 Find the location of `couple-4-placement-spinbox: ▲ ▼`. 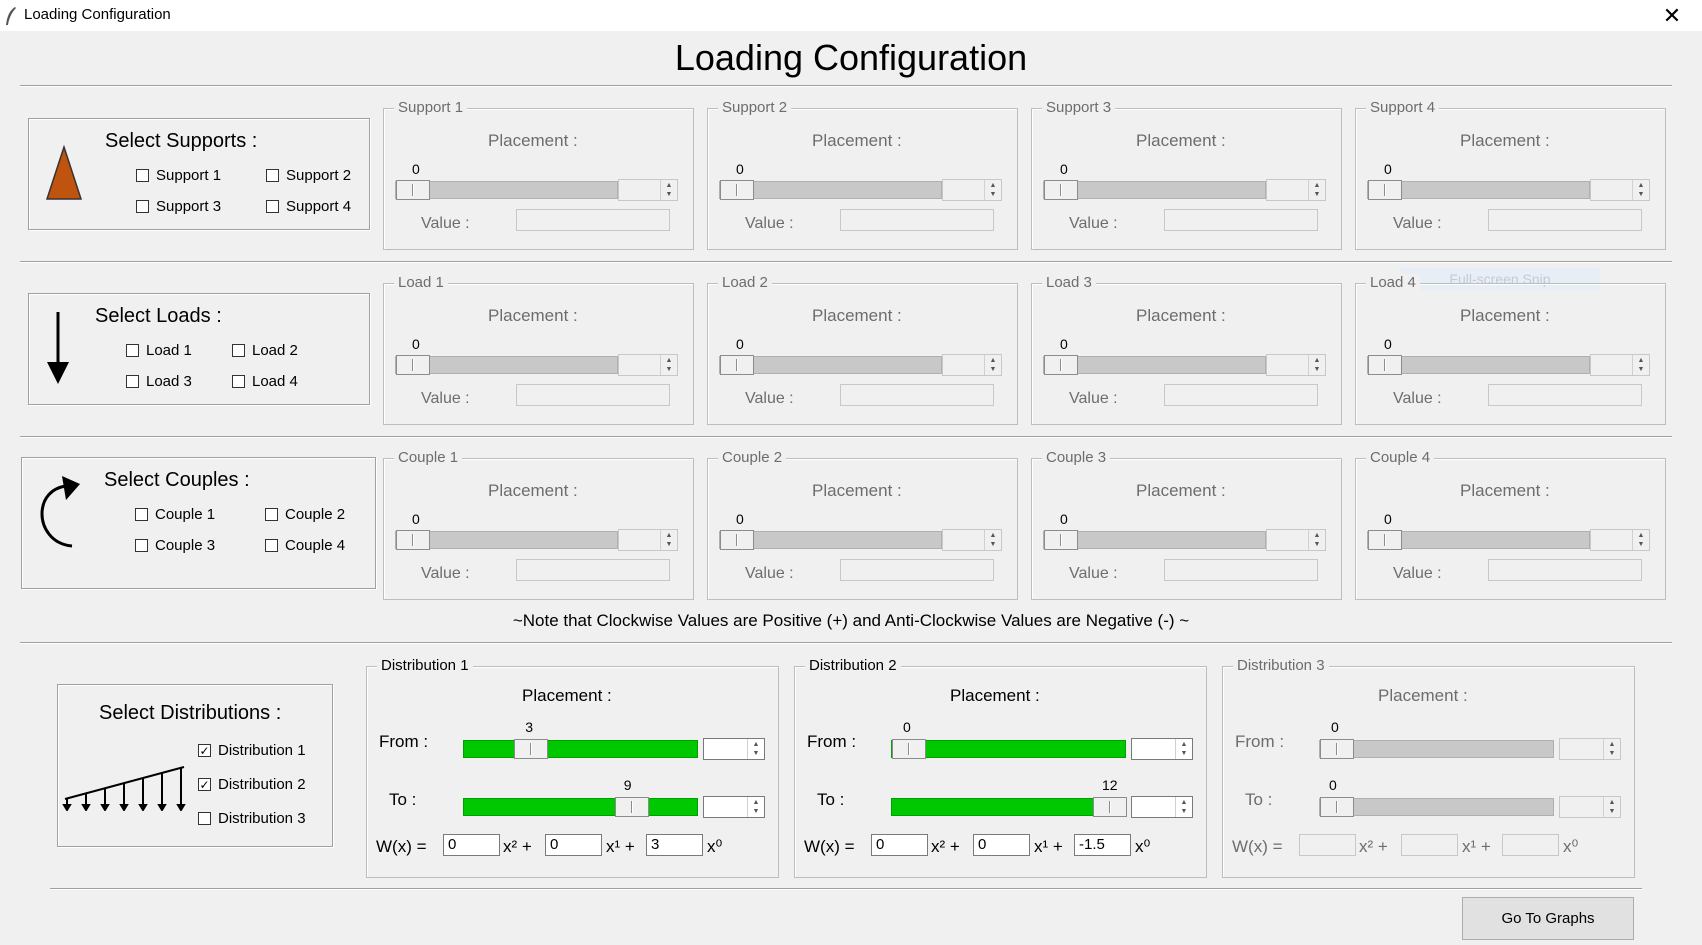

couple-4-placement-spinbox: ▲ ▼ is located at coordinates (1620, 540).